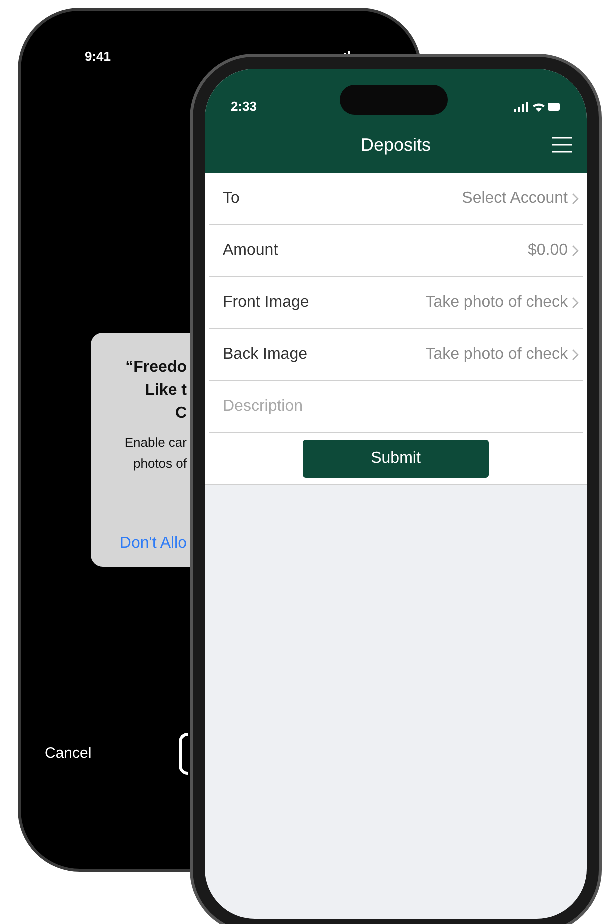 This screenshot has height=924, width=605. What do you see at coordinates (250, 250) in the screenshot?
I see `row-label: Amount` at bounding box center [250, 250].